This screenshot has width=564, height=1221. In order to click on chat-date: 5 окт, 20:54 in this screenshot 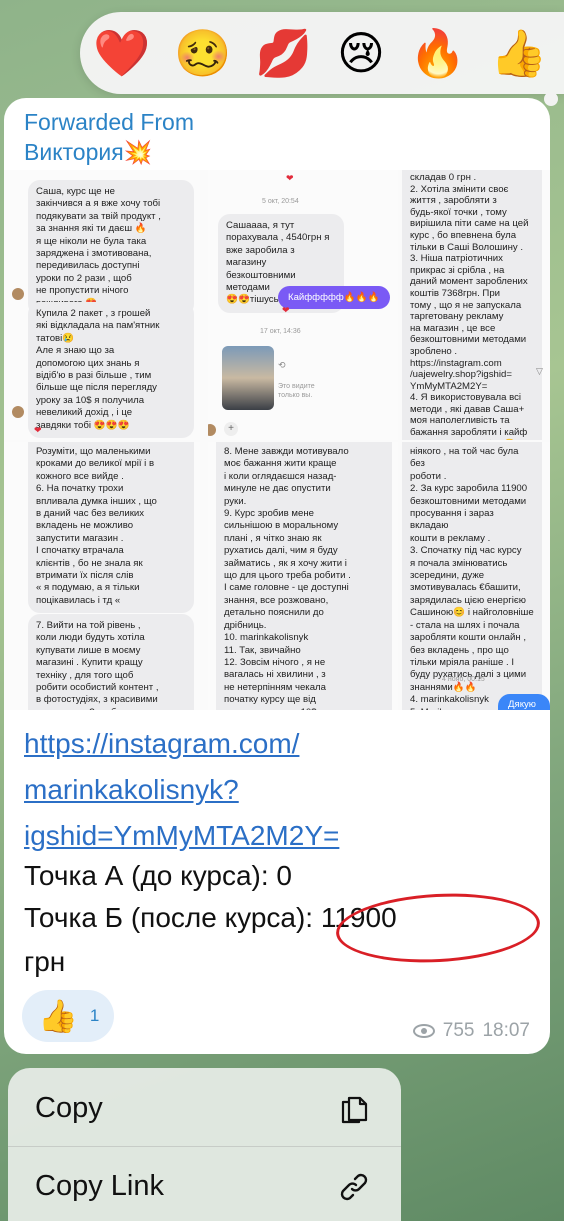, I will do `click(280, 201)`.